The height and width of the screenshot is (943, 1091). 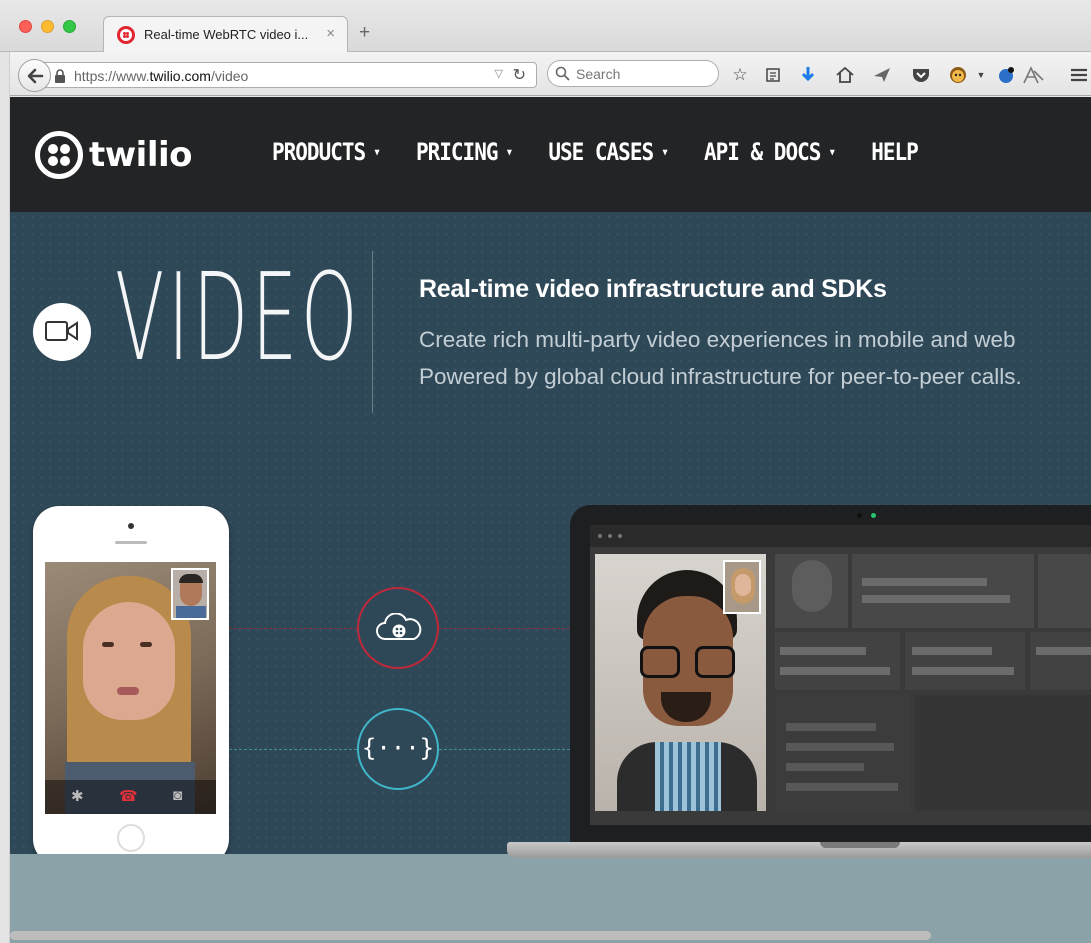 What do you see at coordinates (895, 152) in the screenshot?
I see `nav-help: HELP` at bounding box center [895, 152].